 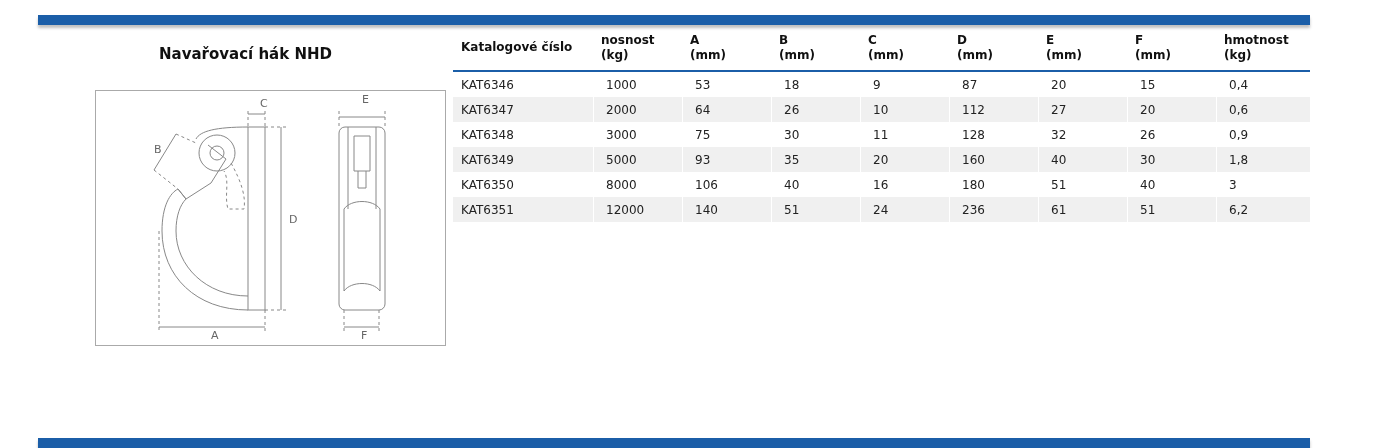 I want to click on dimension-label: F, so click(x=364, y=335).